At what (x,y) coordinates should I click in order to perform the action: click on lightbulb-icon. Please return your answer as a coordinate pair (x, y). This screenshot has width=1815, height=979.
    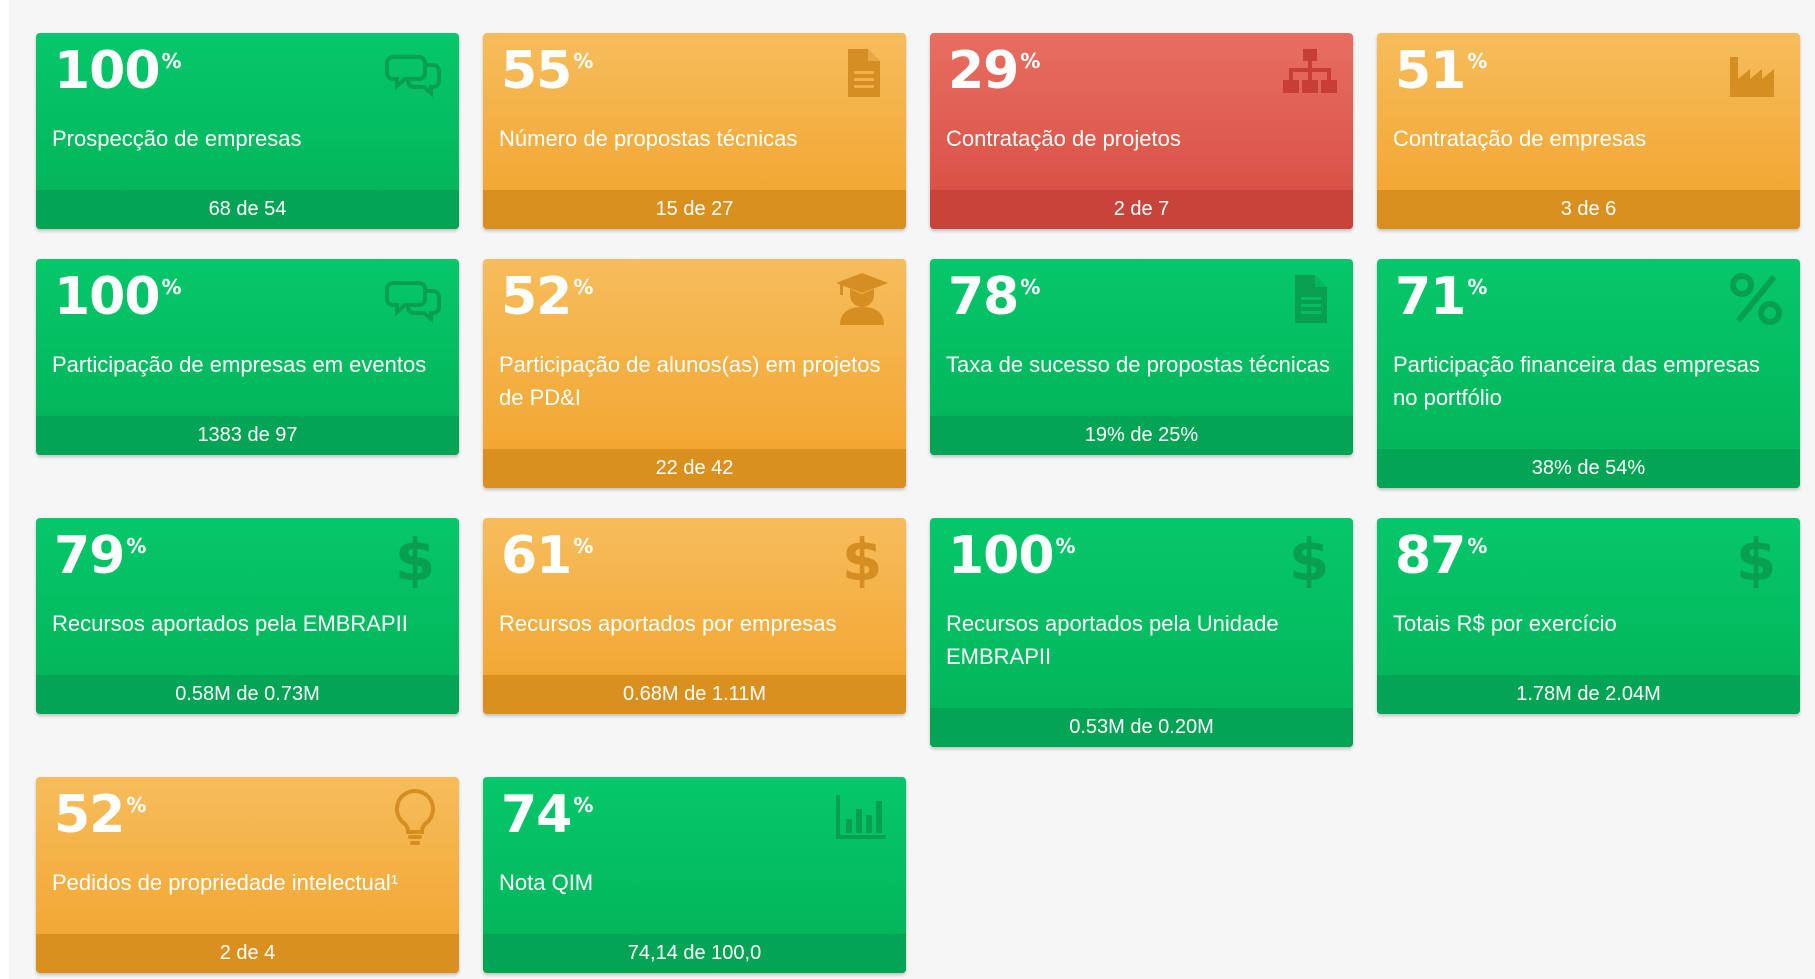
    Looking at the image, I should click on (415, 816).